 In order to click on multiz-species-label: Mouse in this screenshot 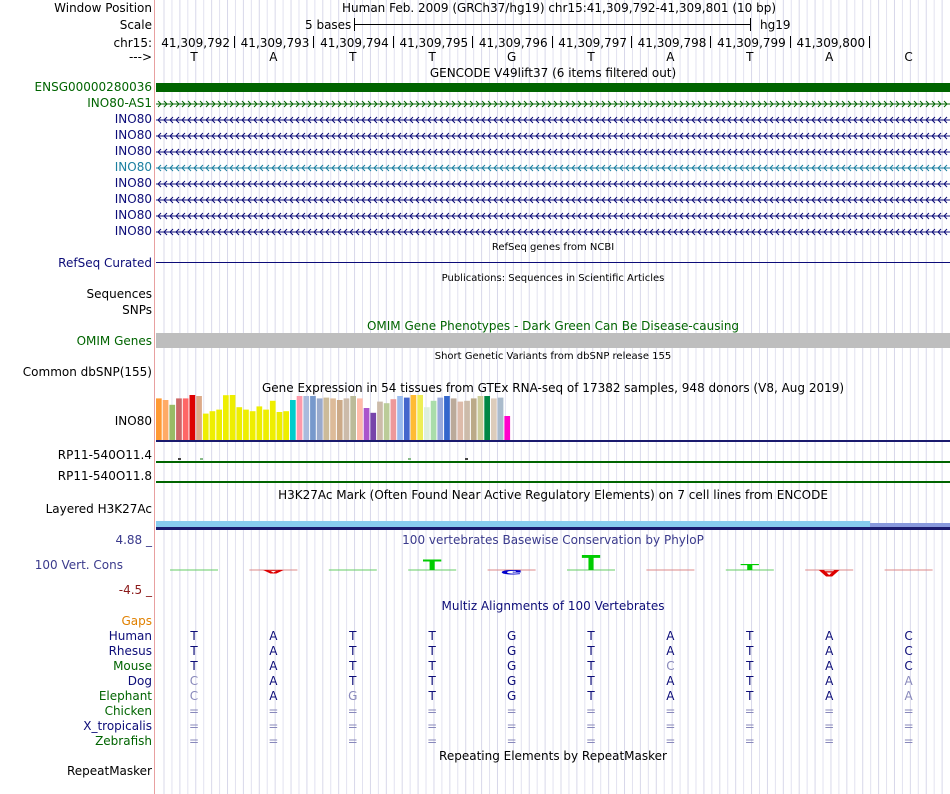, I will do `click(132, 666)`.